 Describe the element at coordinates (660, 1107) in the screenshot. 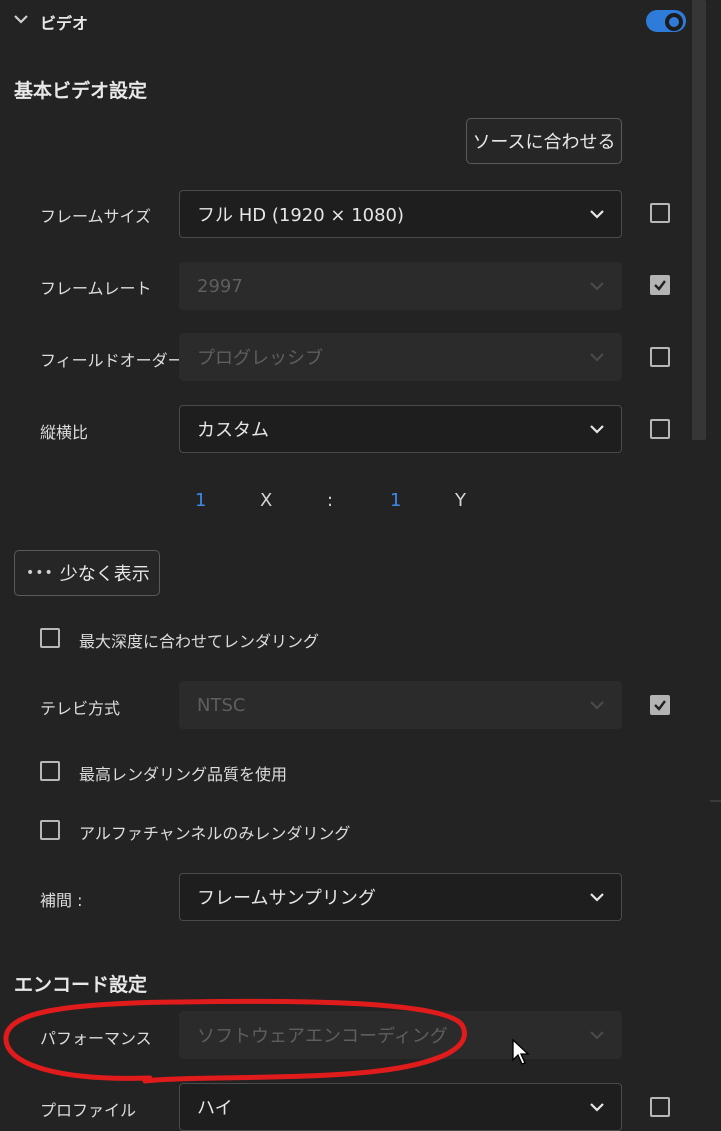

I see `profile-checkbox` at that location.